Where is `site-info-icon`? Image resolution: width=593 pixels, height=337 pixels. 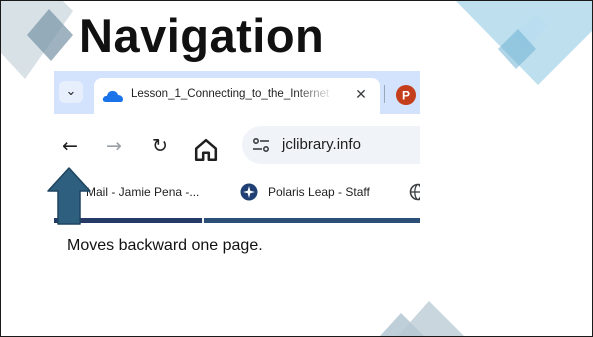
site-info-icon is located at coordinates (261, 145).